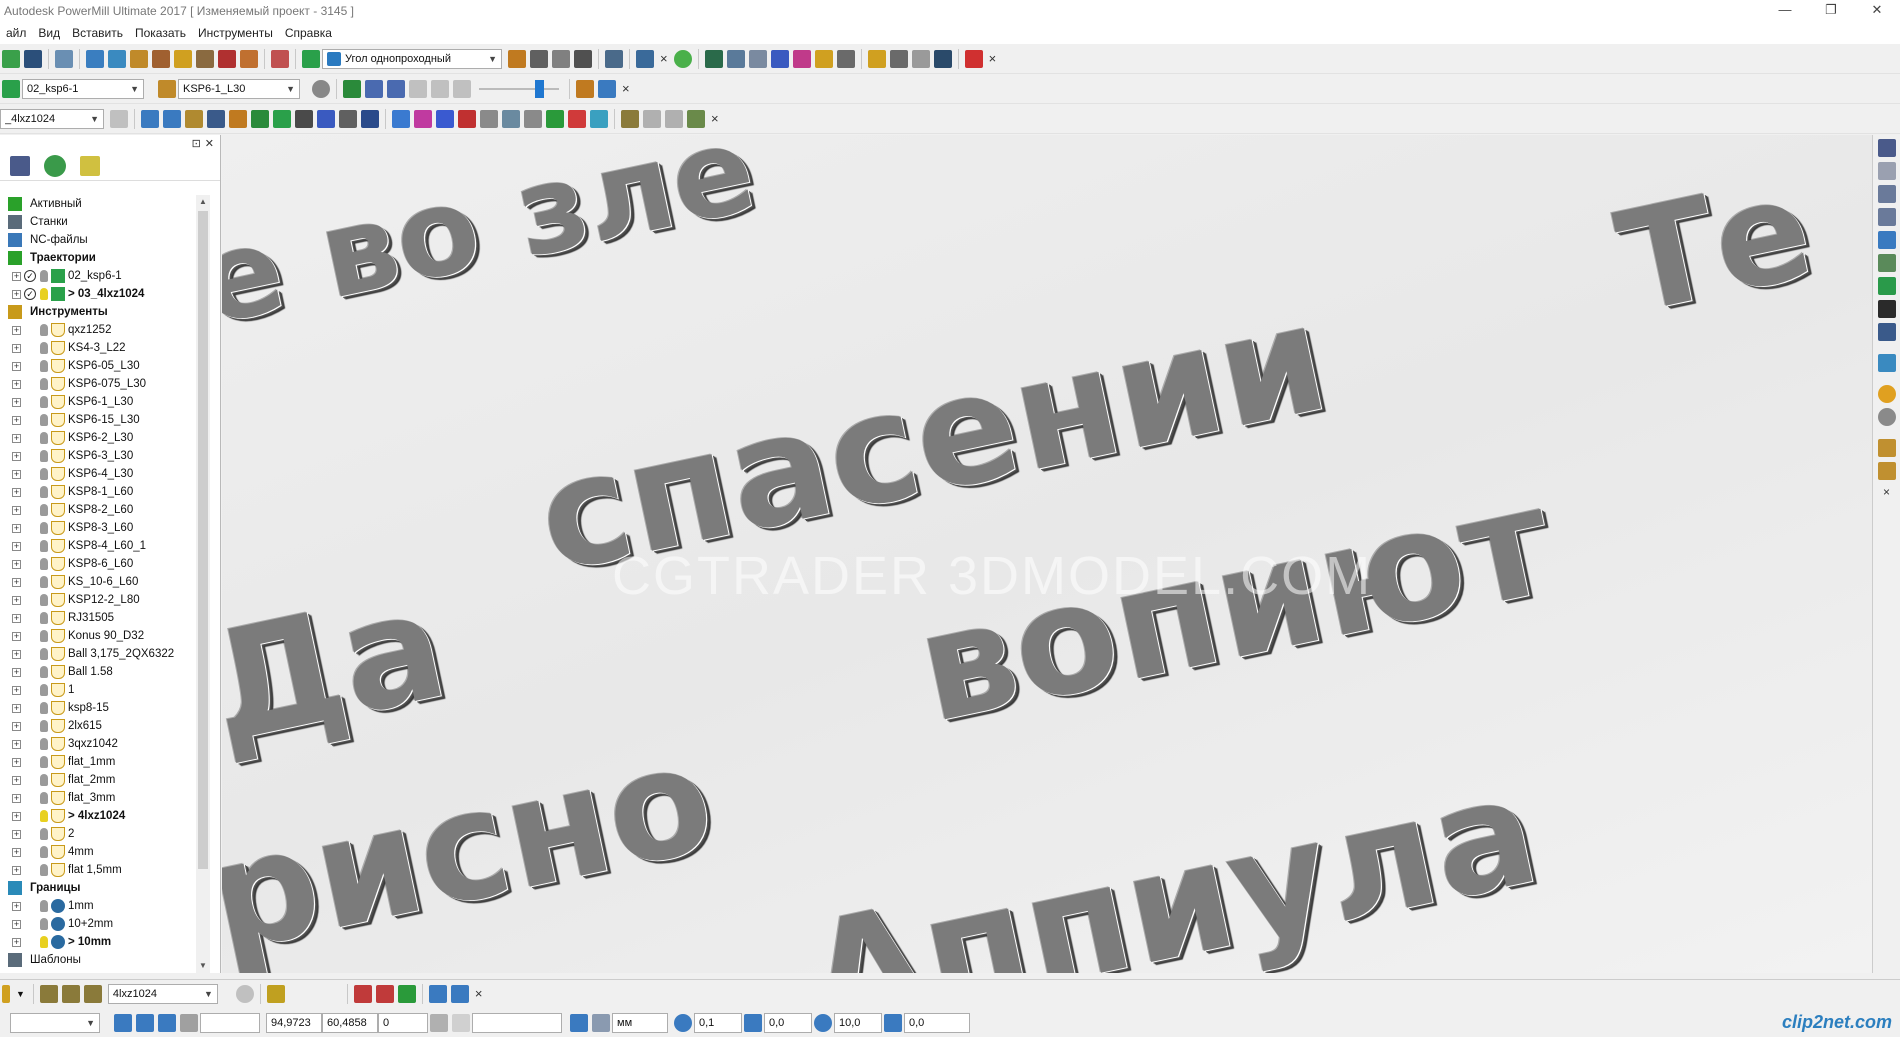 This screenshot has height=1037, width=1900. What do you see at coordinates (845, 58) in the screenshot?
I see `refresh-view-icon` at bounding box center [845, 58].